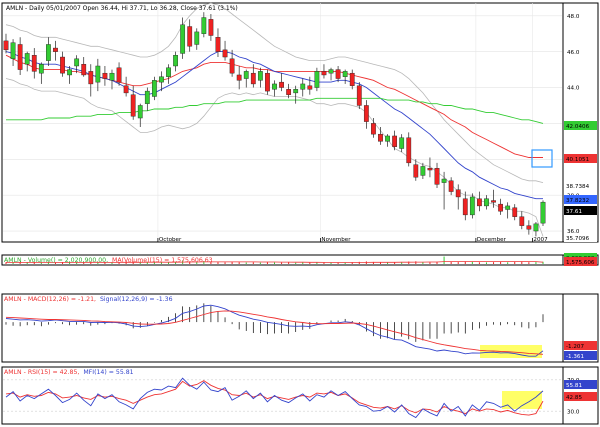  Describe the element at coordinates (522, 400) in the screenshot. I see `rsi-highlight` at that location.